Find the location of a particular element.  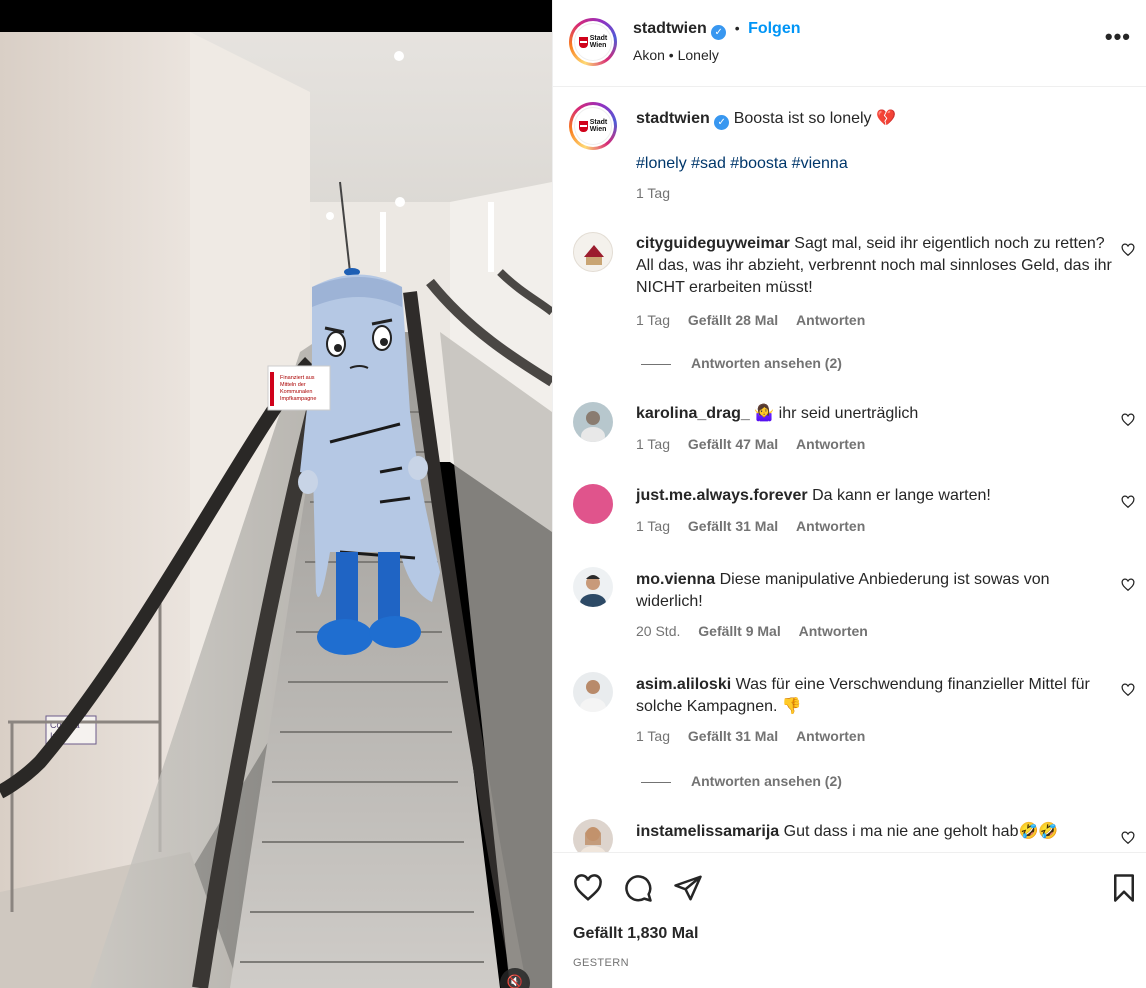

post-date: GESTERN is located at coordinates (601, 963).